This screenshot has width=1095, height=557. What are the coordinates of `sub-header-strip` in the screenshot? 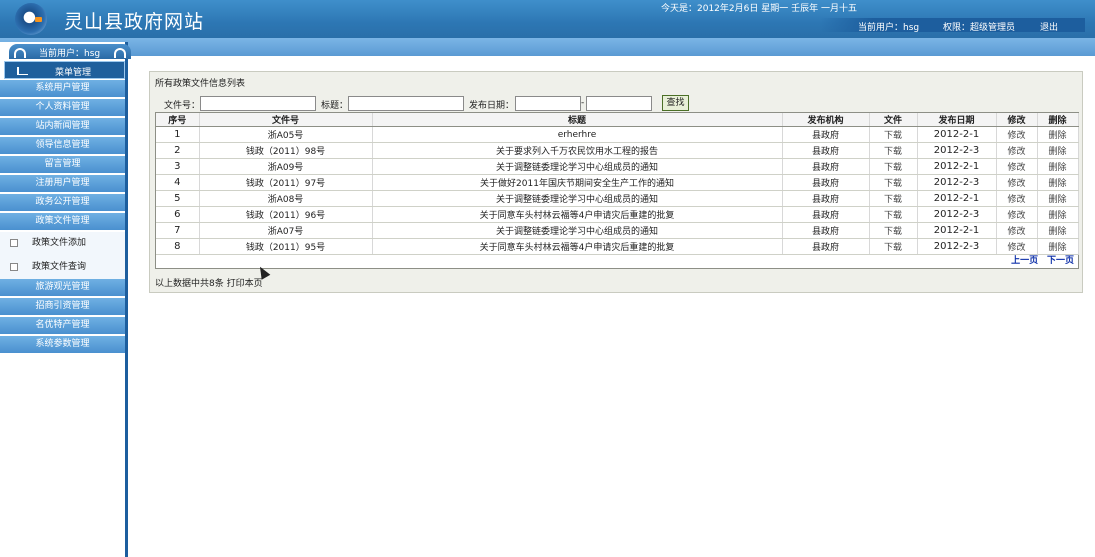 It's located at (547, 47).